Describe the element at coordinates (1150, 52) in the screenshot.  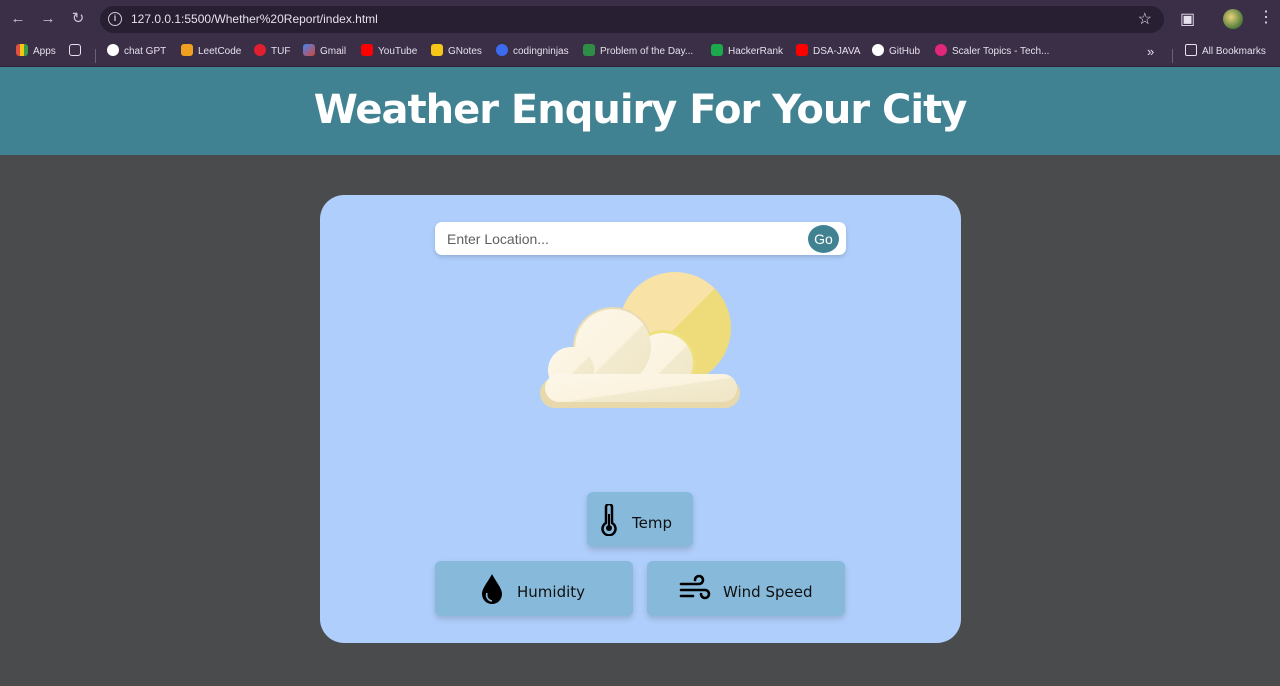
I see `bookmarks-overflow-button: »` at that location.